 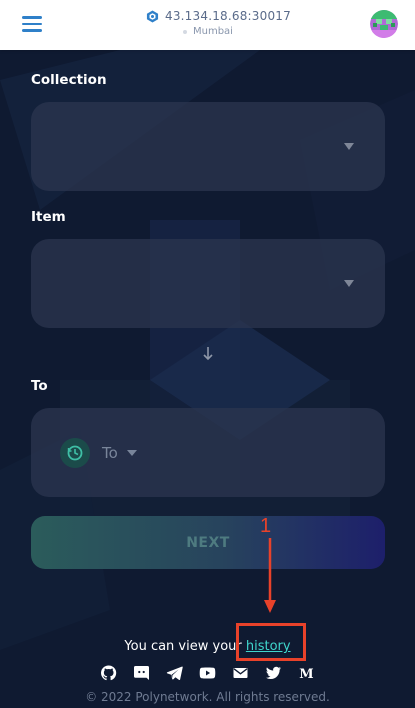 What do you see at coordinates (32, 24) in the screenshot?
I see `hamburger-menu-icon` at bounding box center [32, 24].